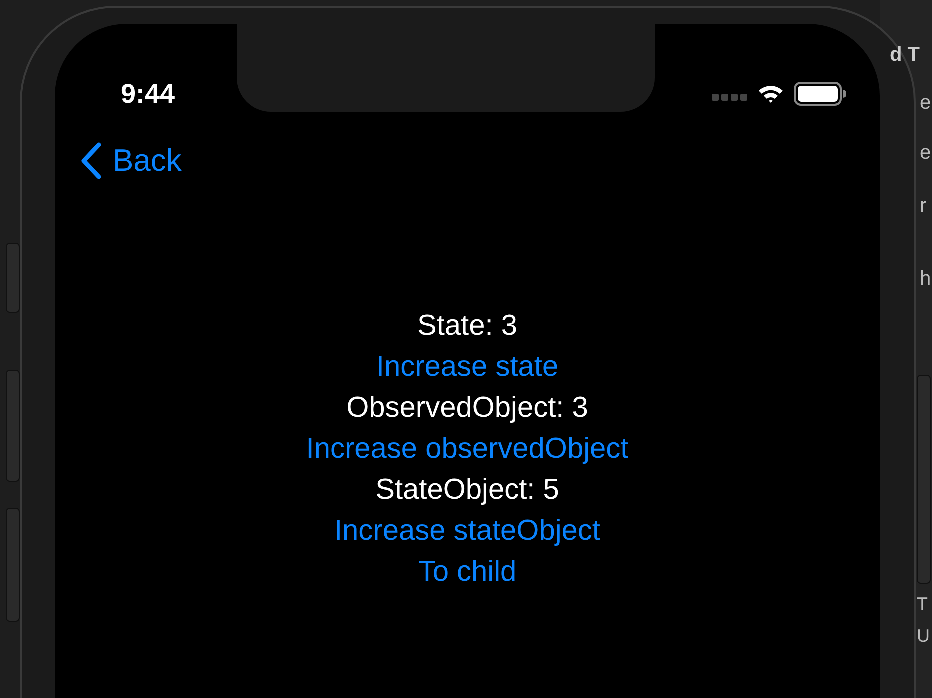  What do you see at coordinates (771, 94) in the screenshot?
I see `wifi-icon` at bounding box center [771, 94].